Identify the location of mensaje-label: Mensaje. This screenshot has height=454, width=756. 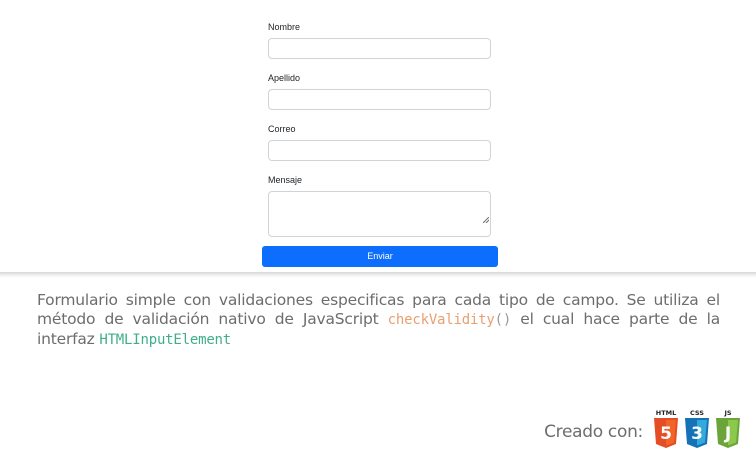
(285, 180).